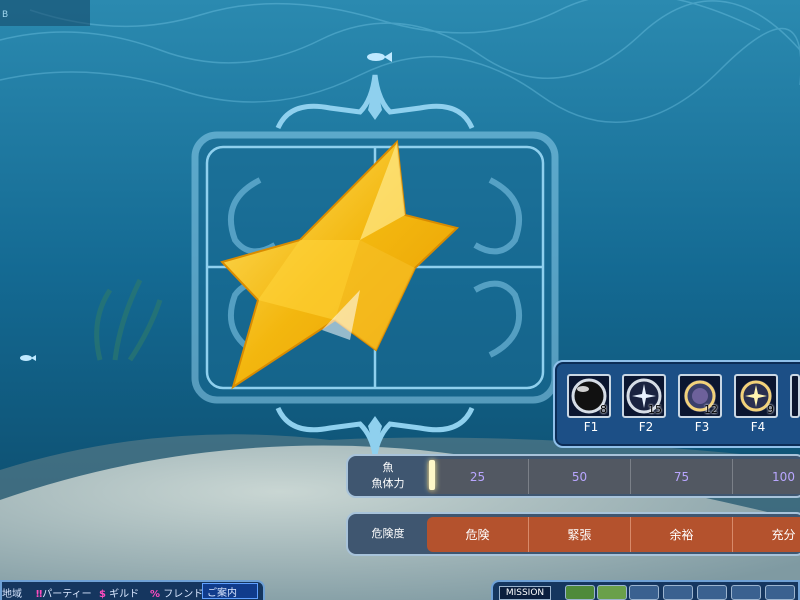  What do you see at coordinates (758, 427) in the screenshot?
I see `skill-key-label: F4` at bounding box center [758, 427].